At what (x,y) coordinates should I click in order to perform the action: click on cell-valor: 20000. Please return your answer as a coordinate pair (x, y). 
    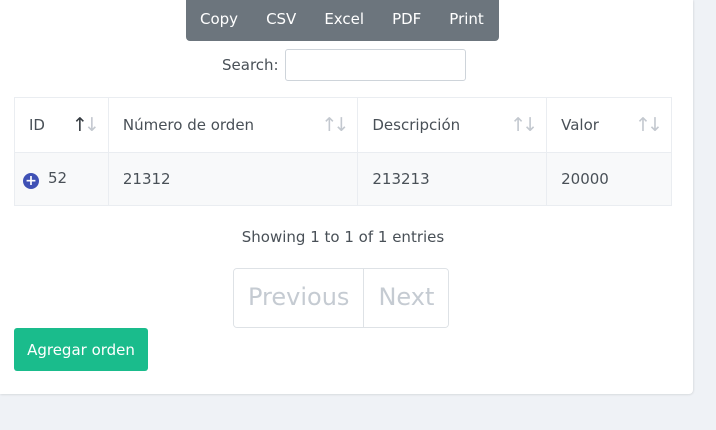
    Looking at the image, I should click on (609, 179).